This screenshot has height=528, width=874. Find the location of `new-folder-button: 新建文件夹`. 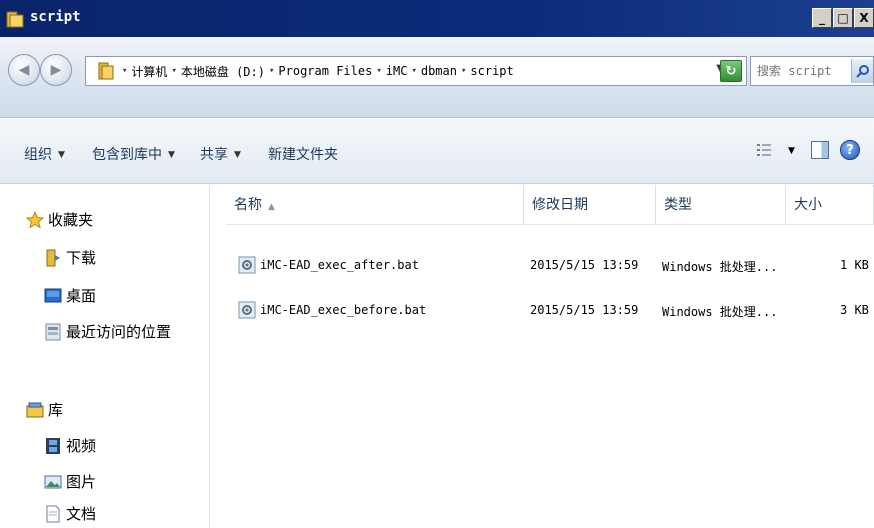

new-folder-button: 新建文件夹 is located at coordinates (303, 154).